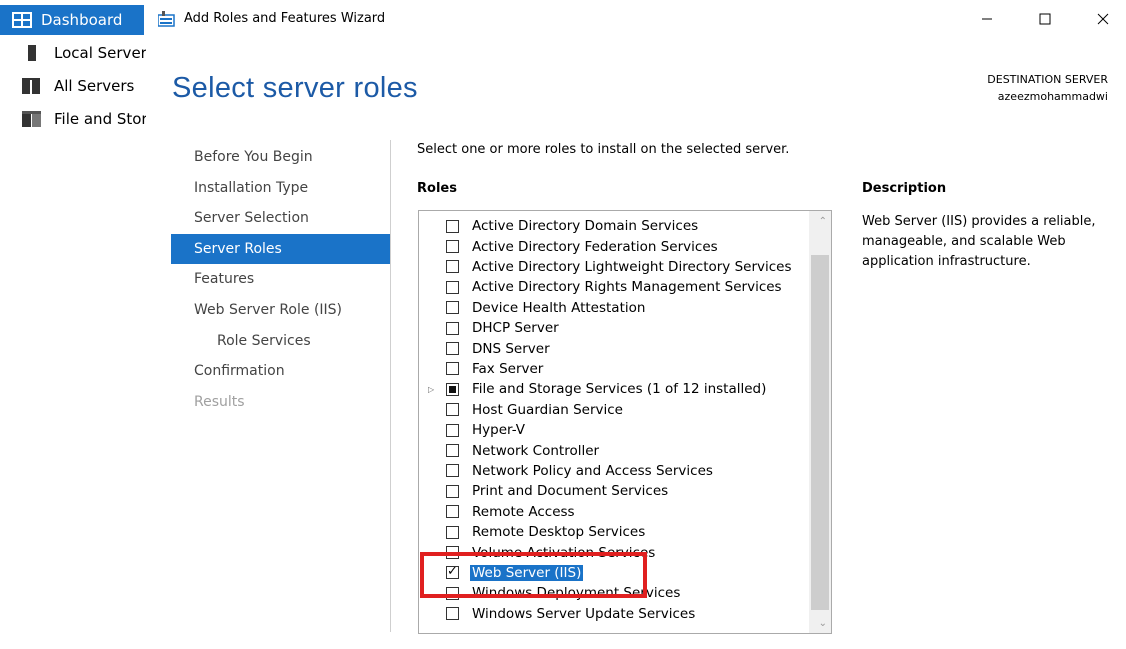 The image size is (1126, 649). I want to click on scroll-thumb, so click(820, 432).